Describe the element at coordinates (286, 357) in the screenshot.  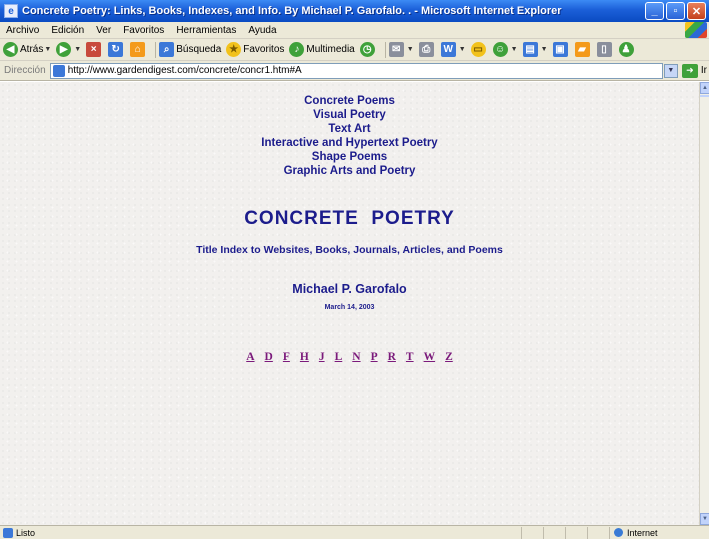
I see `letter-link-f: F` at that location.